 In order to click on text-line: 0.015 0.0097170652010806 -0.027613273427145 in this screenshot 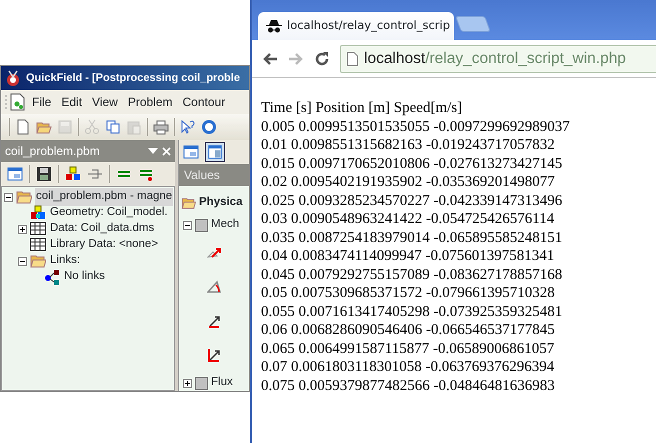, I will do `click(412, 163)`.